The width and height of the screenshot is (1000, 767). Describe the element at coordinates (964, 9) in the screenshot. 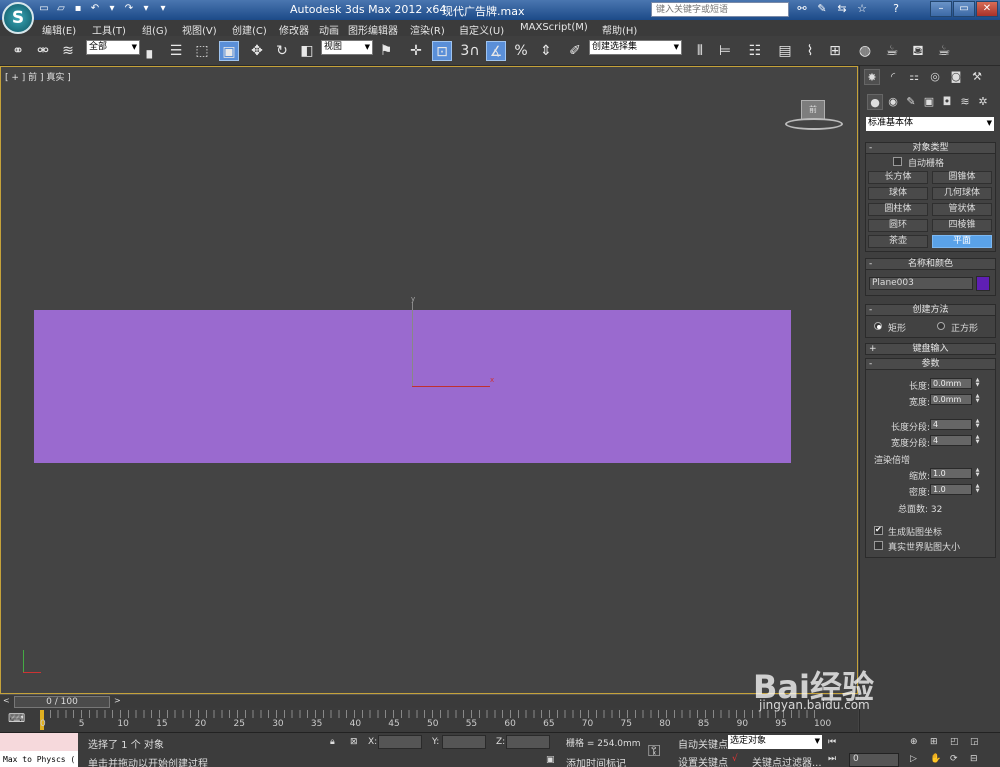

I see `restore-button: ▭` at that location.